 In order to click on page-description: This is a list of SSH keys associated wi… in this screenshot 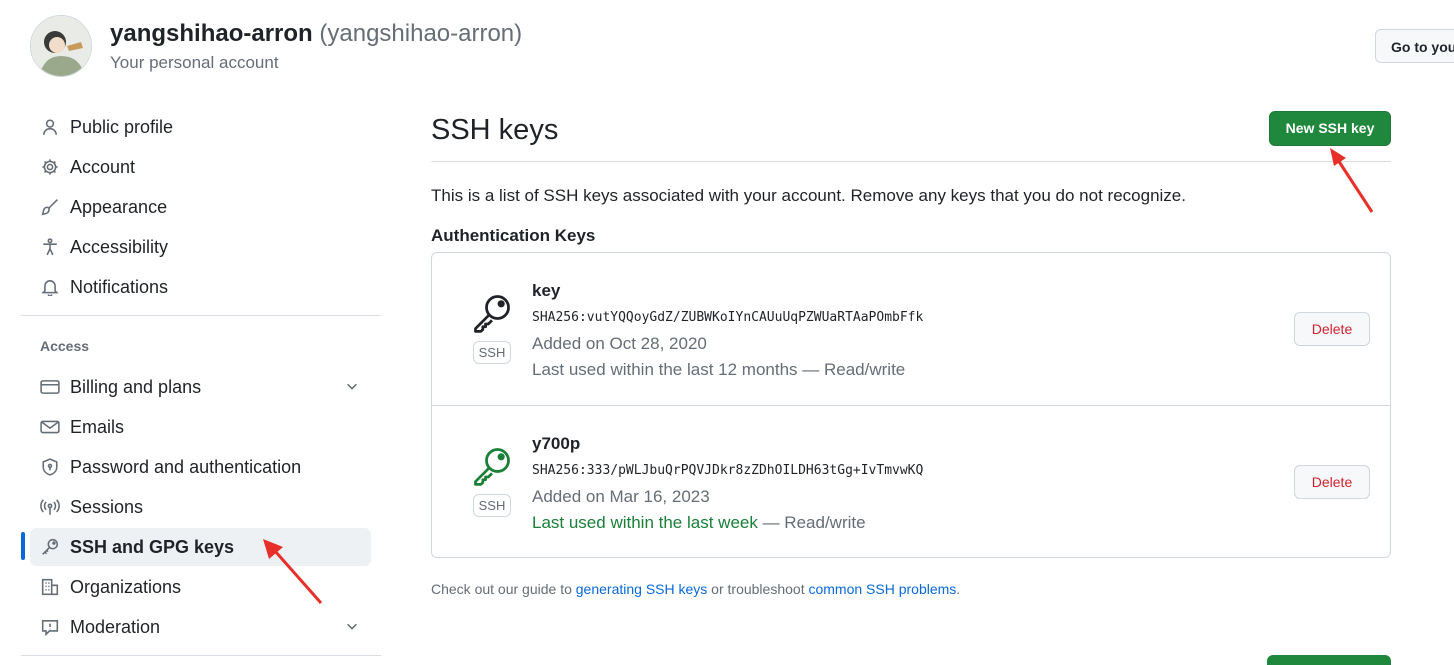, I will do `click(808, 195)`.